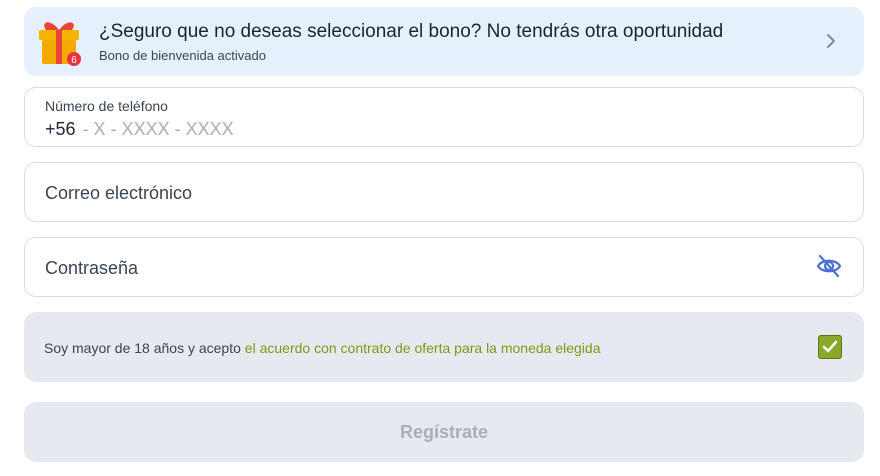 The width and height of the screenshot is (880, 476). What do you see at coordinates (444, 192) in the screenshot?
I see `email-field: Correo electrónico` at bounding box center [444, 192].